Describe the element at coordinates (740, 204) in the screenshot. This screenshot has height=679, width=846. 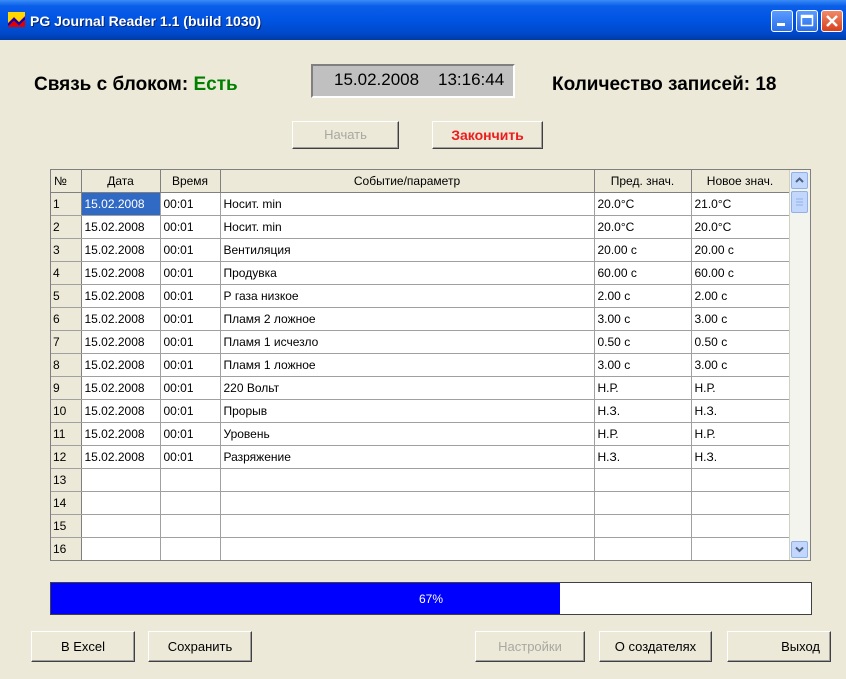
I see `cell-new-value: 21.0°C` at that location.